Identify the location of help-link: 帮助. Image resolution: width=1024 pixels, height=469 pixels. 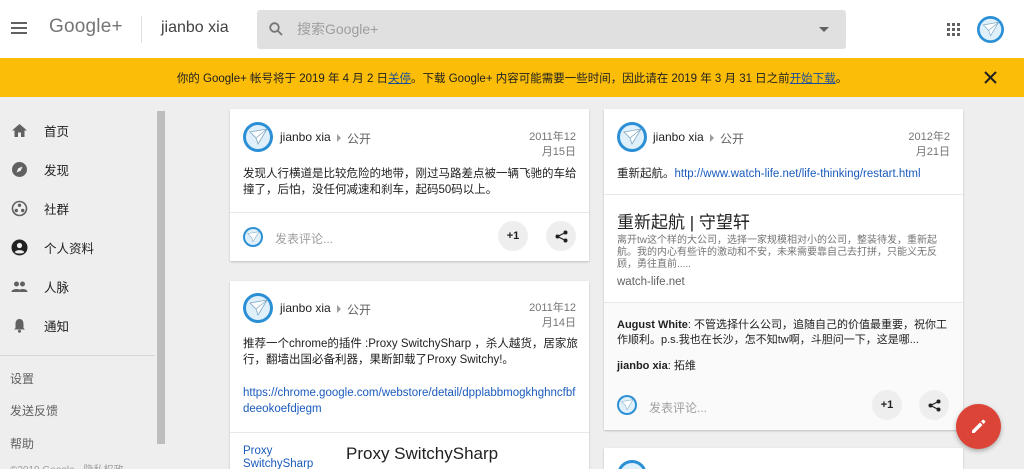
(22, 443).